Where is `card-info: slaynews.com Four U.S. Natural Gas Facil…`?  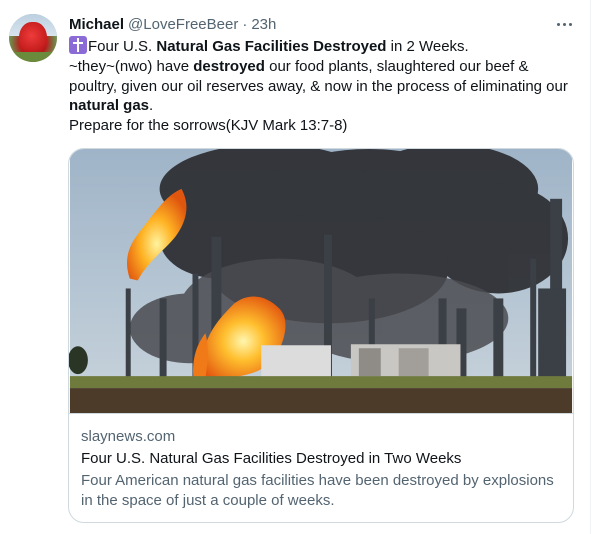
card-info: slaynews.com Four U.S. Natural Gas Facil… is located at coordinates (321, 469).